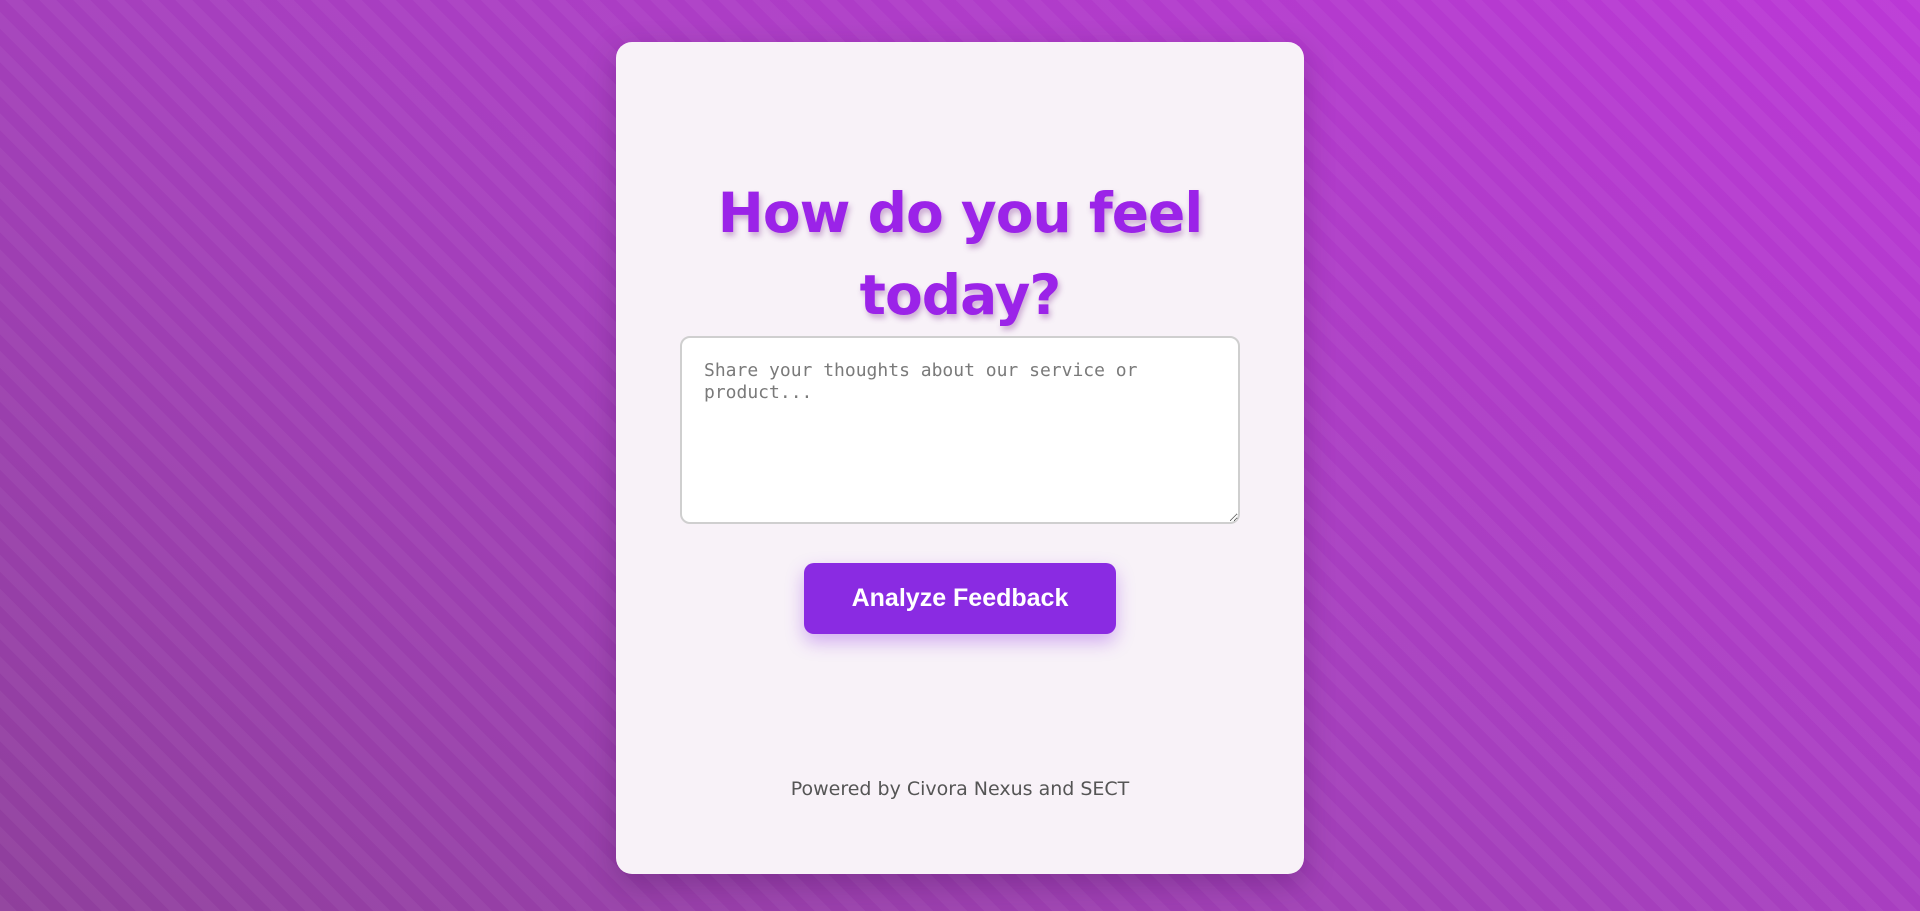  Describe the element at coordinates (960, 789) in the screenshot. I see `footer-credit: Powered by Civora Nexus and SECT` at that location.